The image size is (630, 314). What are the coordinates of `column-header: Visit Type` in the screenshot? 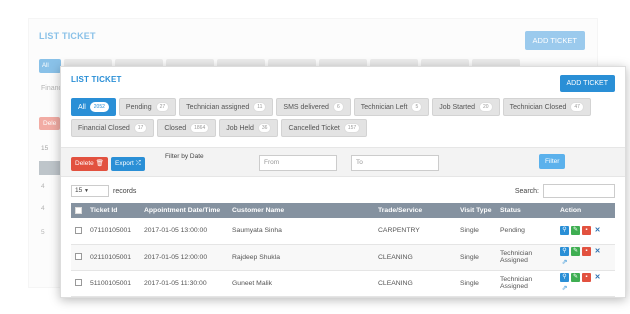 It's located at (476, 210).